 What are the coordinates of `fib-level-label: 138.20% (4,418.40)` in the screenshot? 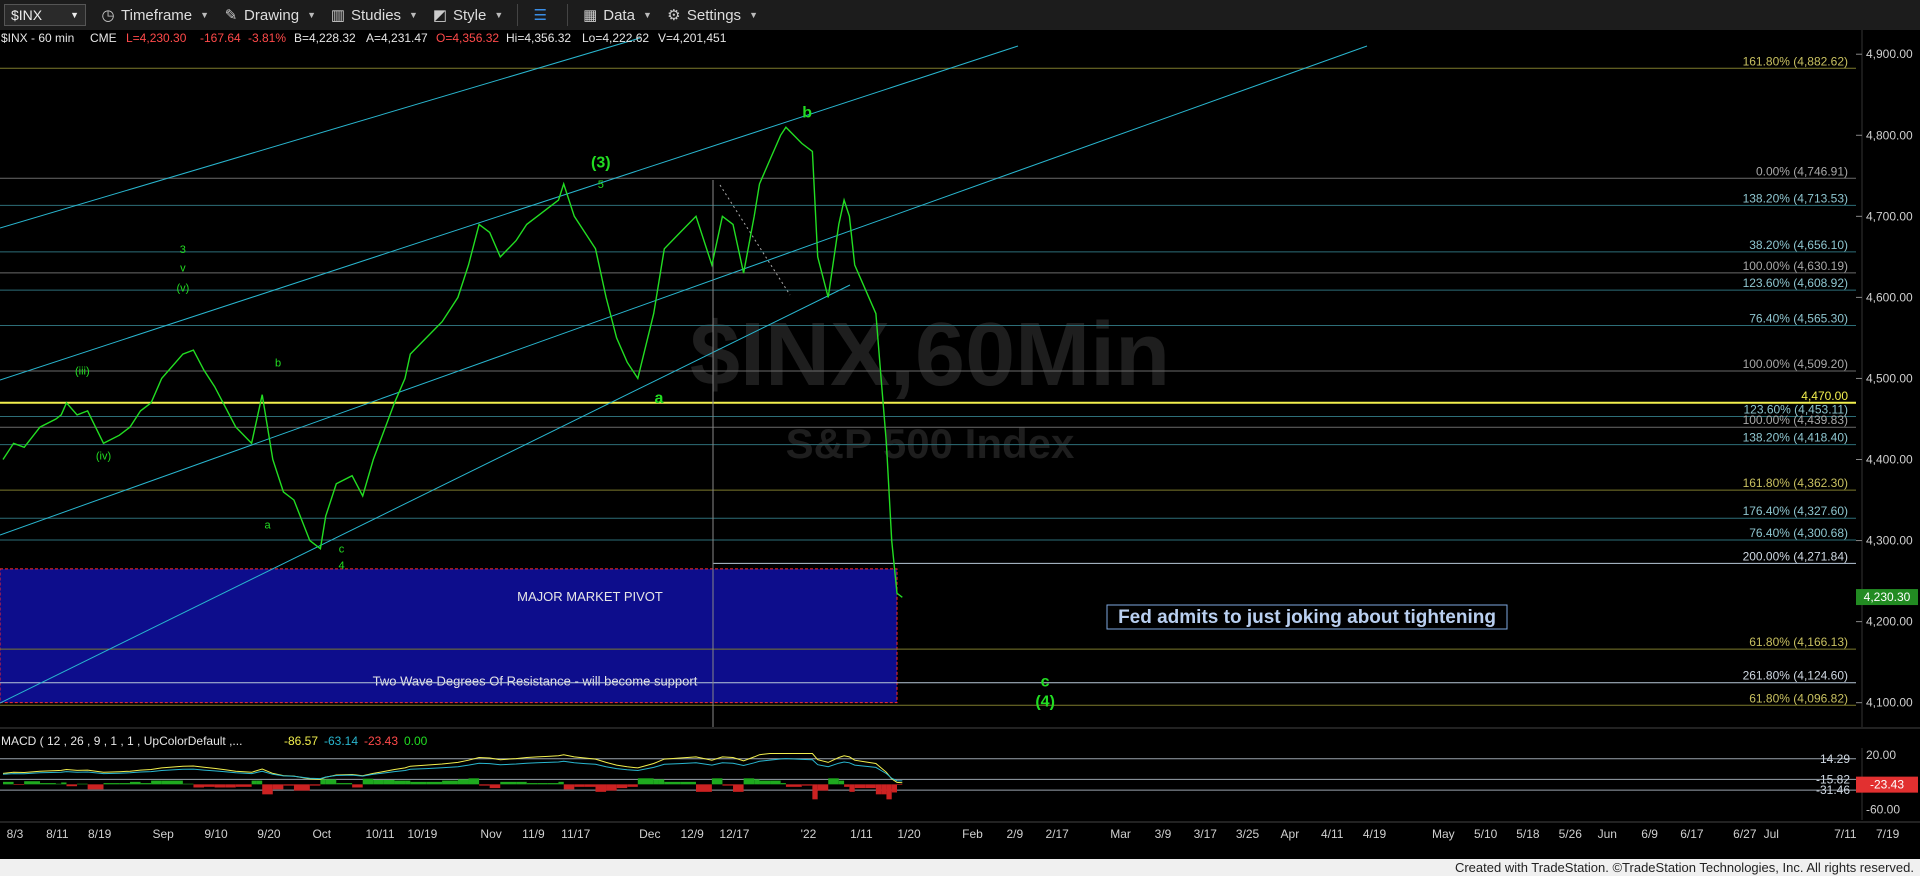 It's located at (1795, 438).